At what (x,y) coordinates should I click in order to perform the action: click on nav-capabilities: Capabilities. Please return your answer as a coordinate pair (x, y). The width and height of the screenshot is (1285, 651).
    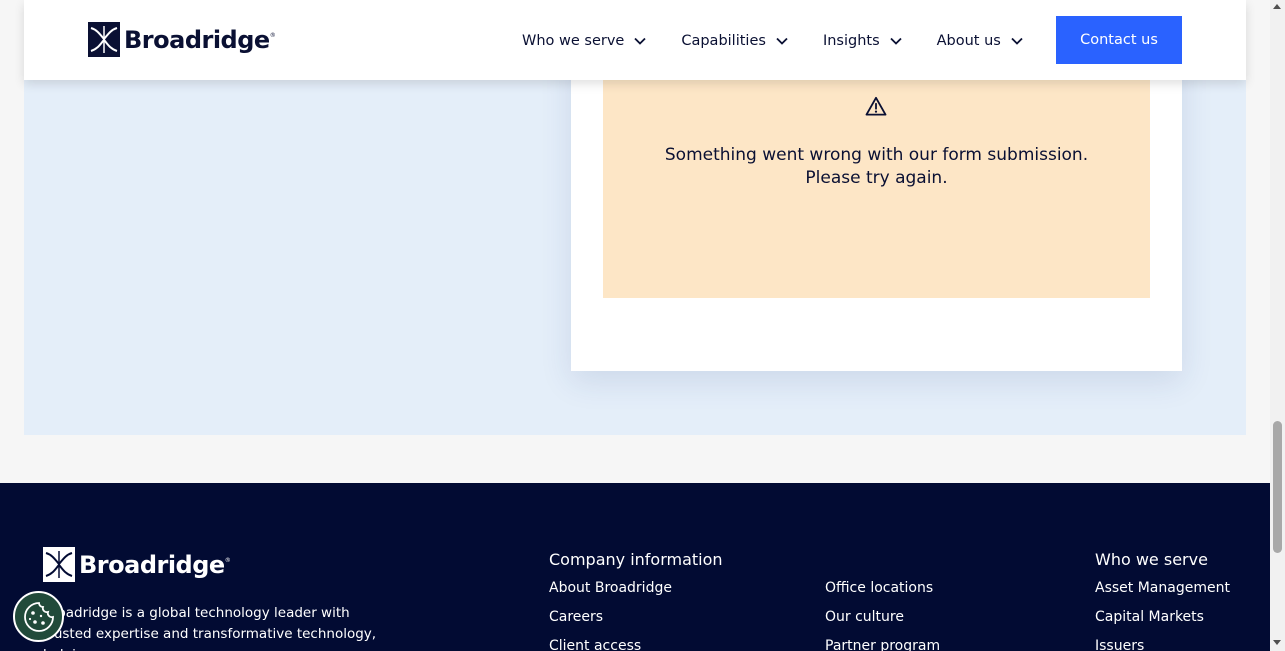
    Looking at the image, I should click on (735, 41).